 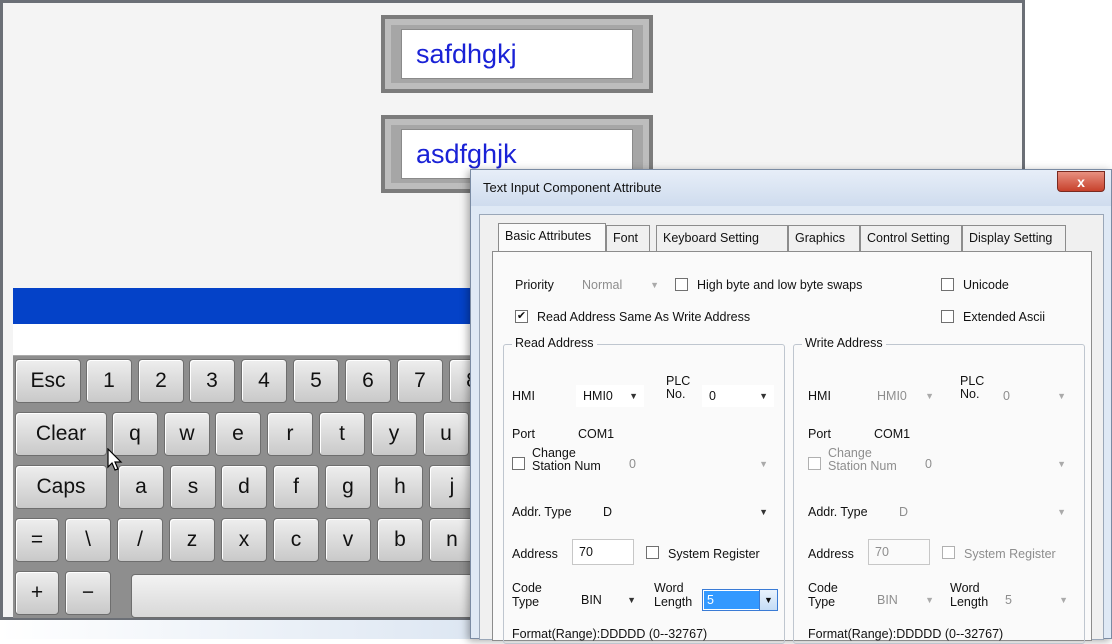 What do you see at coordinates (1014, 238) in the screenshot?
I see `tab-display-setting: Display Setting` at bounding box center [1014, 238].